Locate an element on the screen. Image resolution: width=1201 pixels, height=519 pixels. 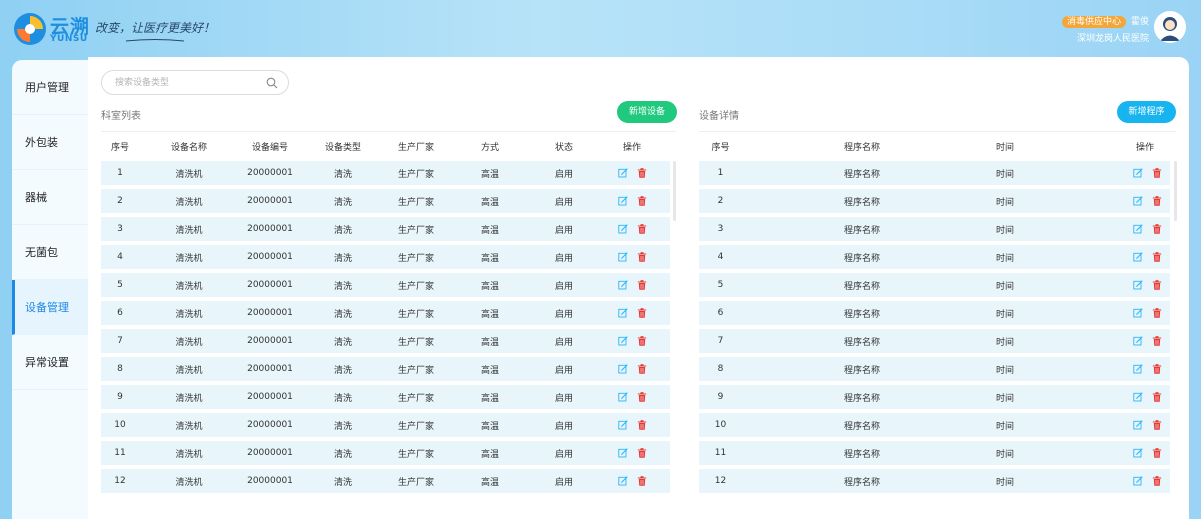
table-row: 12 程序名称 时间 is located at coordinates (934, 481).